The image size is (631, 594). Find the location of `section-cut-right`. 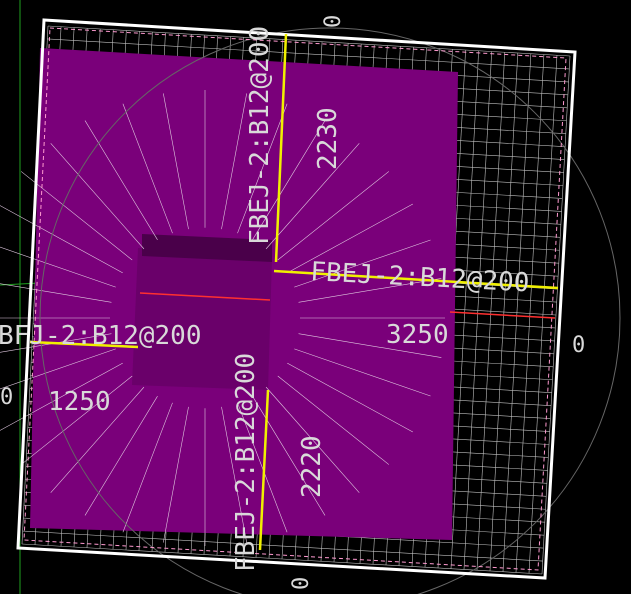

section-cut-right is located at coordinates (502, 315).